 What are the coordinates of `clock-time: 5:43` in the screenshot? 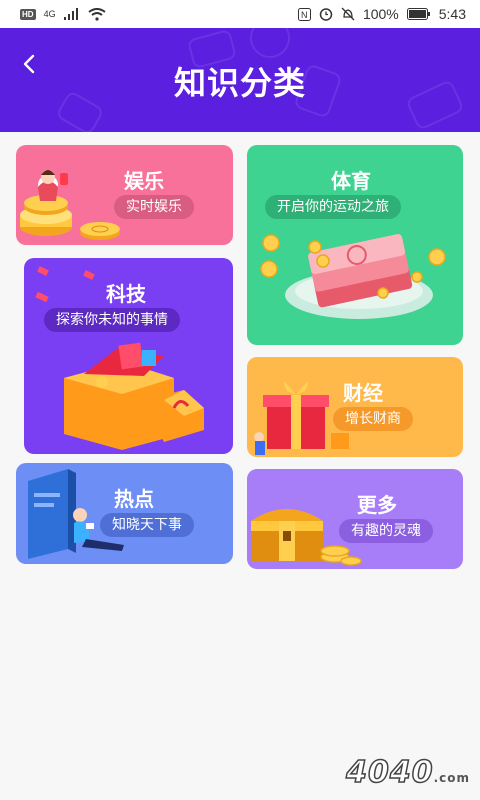 It's located at (452, 14).